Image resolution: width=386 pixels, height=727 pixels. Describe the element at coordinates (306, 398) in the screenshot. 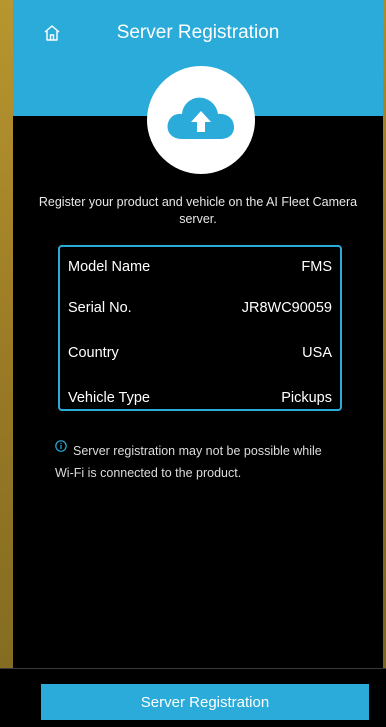

I see `vehicle-type-value: Pickups` at that location.